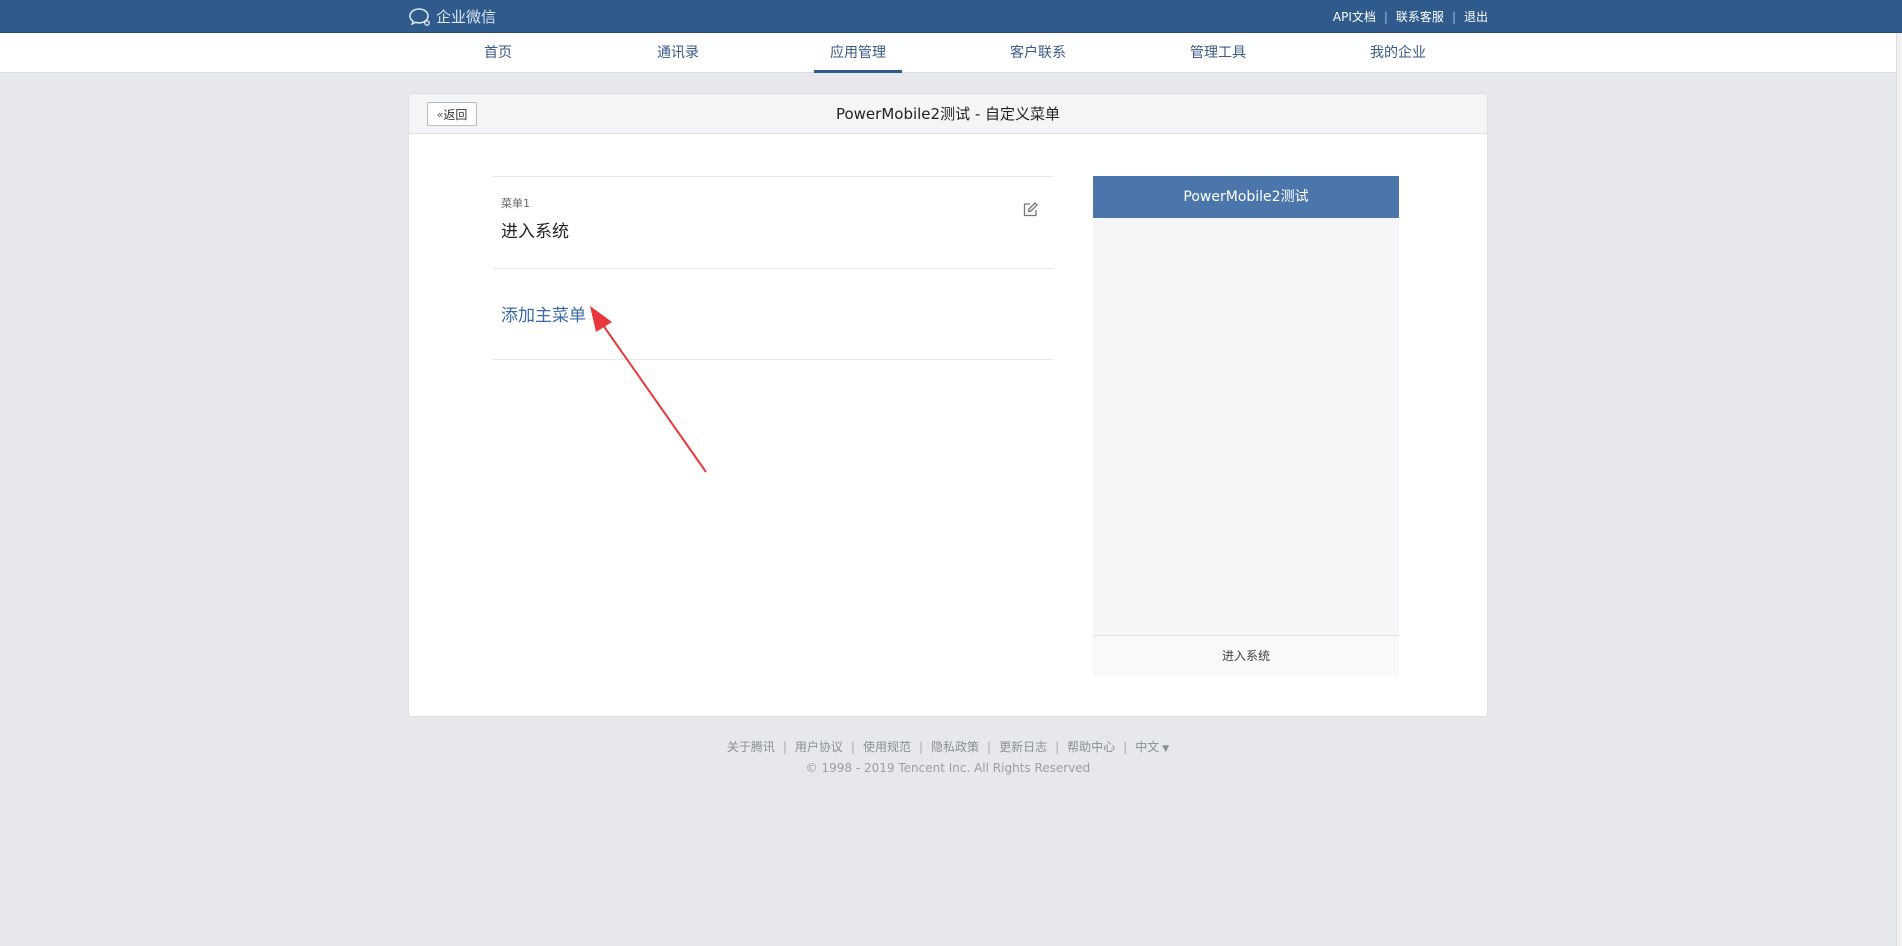  What do you see at coordinates (678, 53) in the screenshot?
I see `nav-tab-contacts: 通讯录` at bounding box center [678, 53].